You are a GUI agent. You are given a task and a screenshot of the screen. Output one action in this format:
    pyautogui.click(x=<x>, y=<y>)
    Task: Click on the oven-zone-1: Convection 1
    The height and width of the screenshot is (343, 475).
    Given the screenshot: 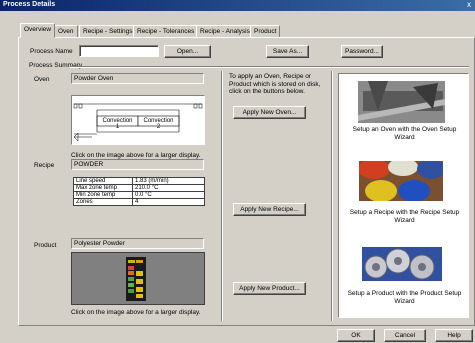 What is the action you would take?
    pyautogui.click(x=117, y=124)
    